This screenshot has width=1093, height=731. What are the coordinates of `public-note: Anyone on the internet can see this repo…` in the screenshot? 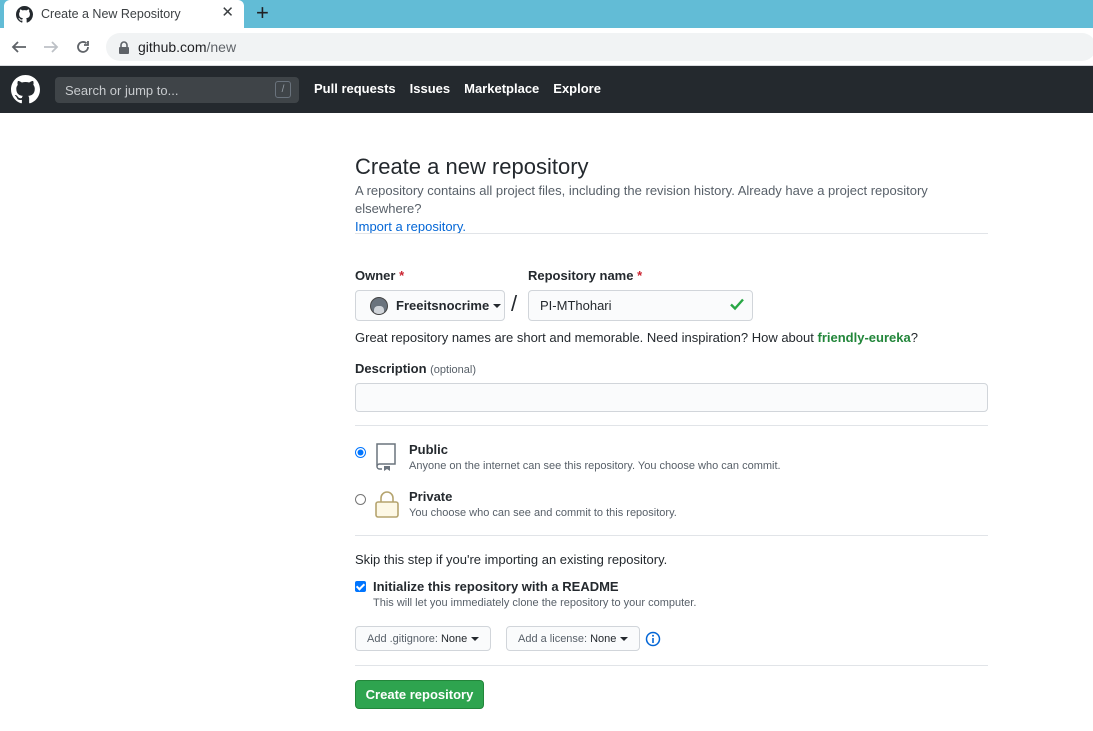 It's located at (595, 466).